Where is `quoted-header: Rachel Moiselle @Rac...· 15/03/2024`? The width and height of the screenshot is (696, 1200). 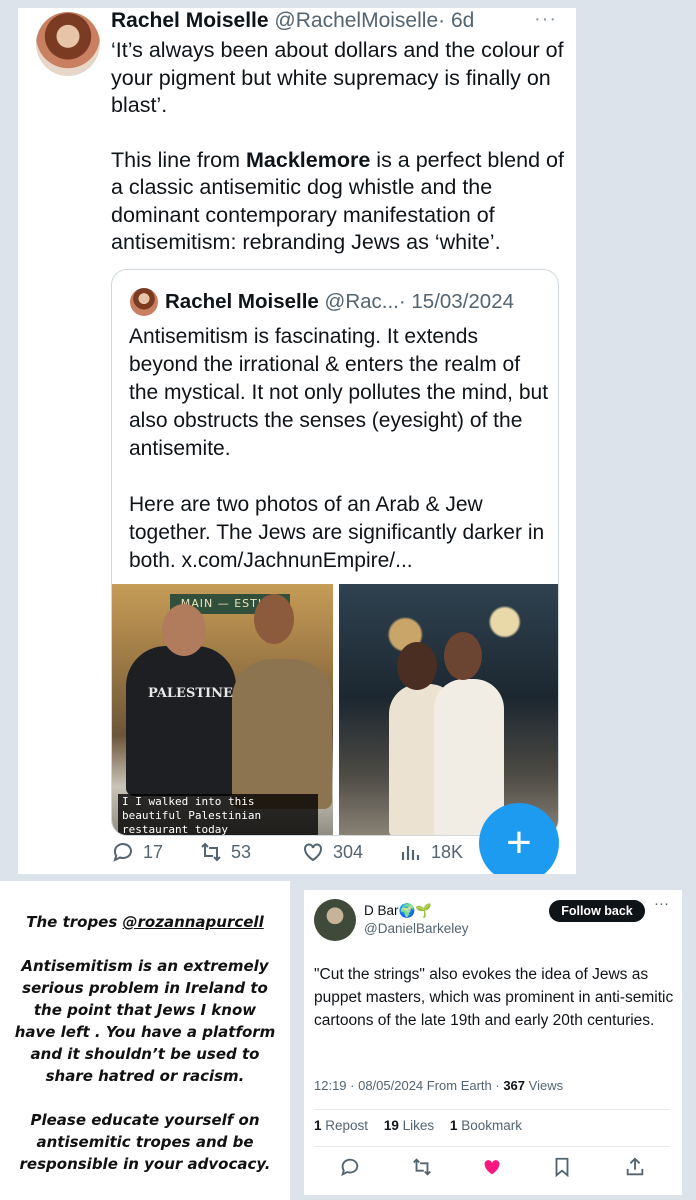
quoted-header: Rachel Moiselle @Rac...· 15/03/2024 is located at coordinates (339, 302).